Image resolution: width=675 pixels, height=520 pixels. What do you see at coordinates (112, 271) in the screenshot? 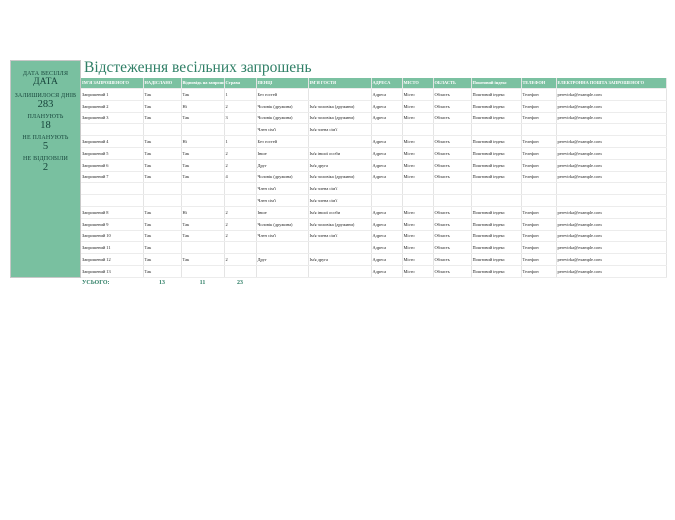
I see `table-cell: Запрошений 13` at bounding box center [112, 271].